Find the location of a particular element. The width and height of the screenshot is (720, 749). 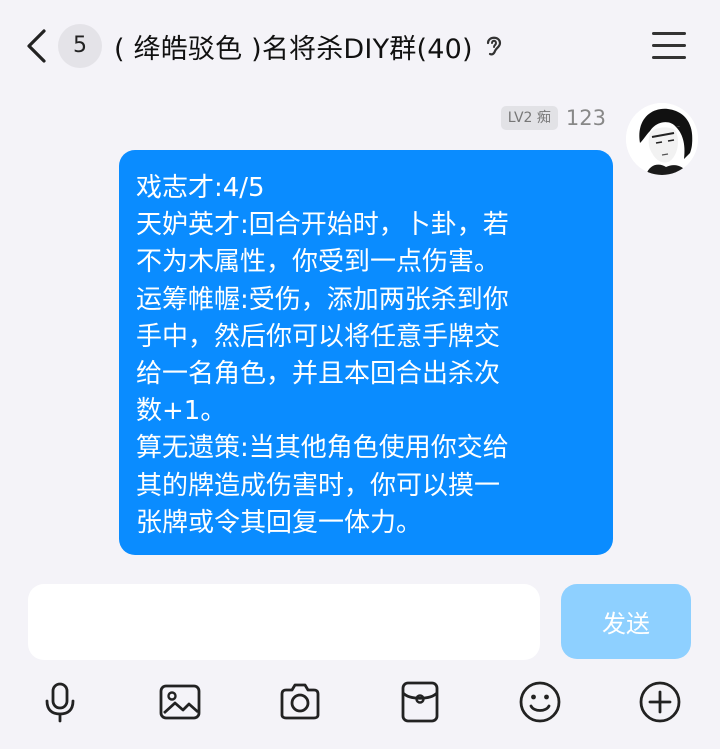

back-button is located at coordinates (37, 46).